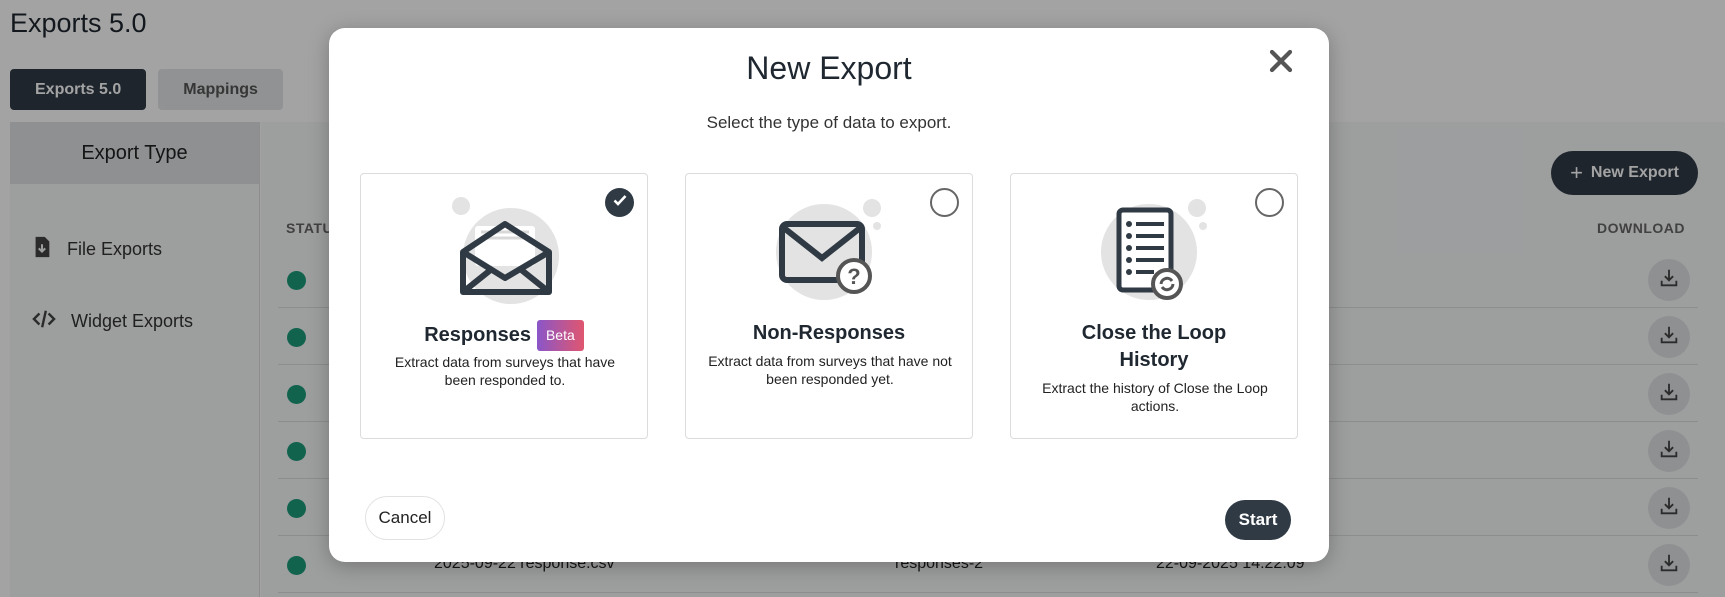  What do you see at coordinates (829, 333) in the screenshot?
I see `card-title: Non-Responses` at bounding box center [829, 333].